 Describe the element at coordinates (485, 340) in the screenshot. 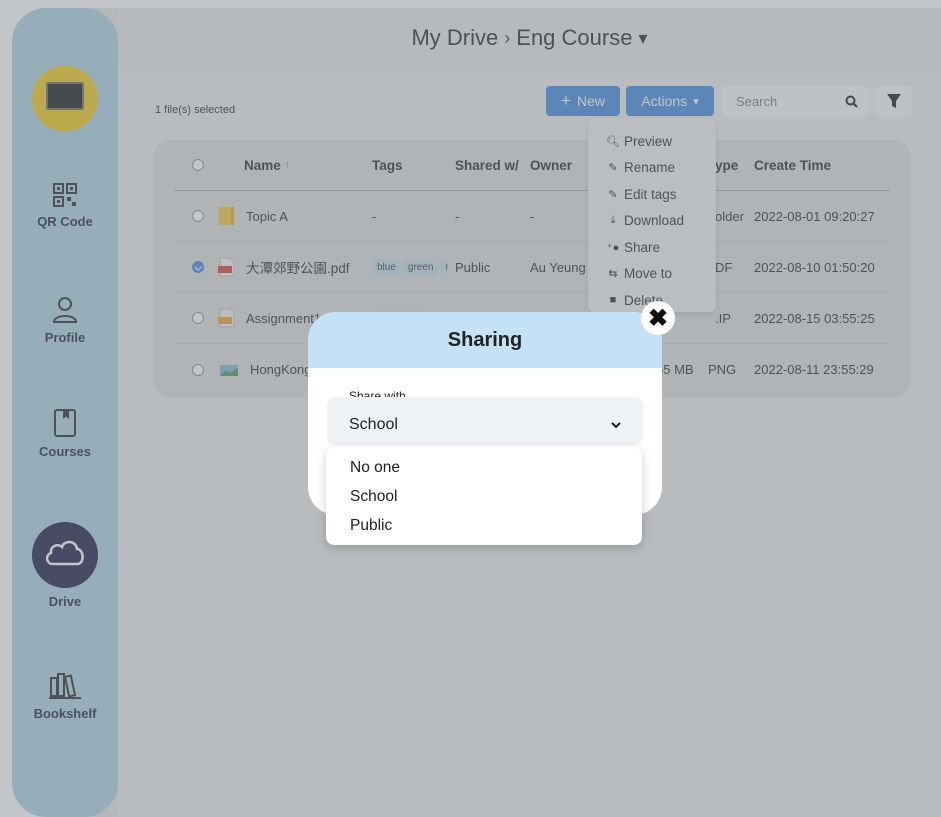

I see `dialog-title: Sharing` at that location.